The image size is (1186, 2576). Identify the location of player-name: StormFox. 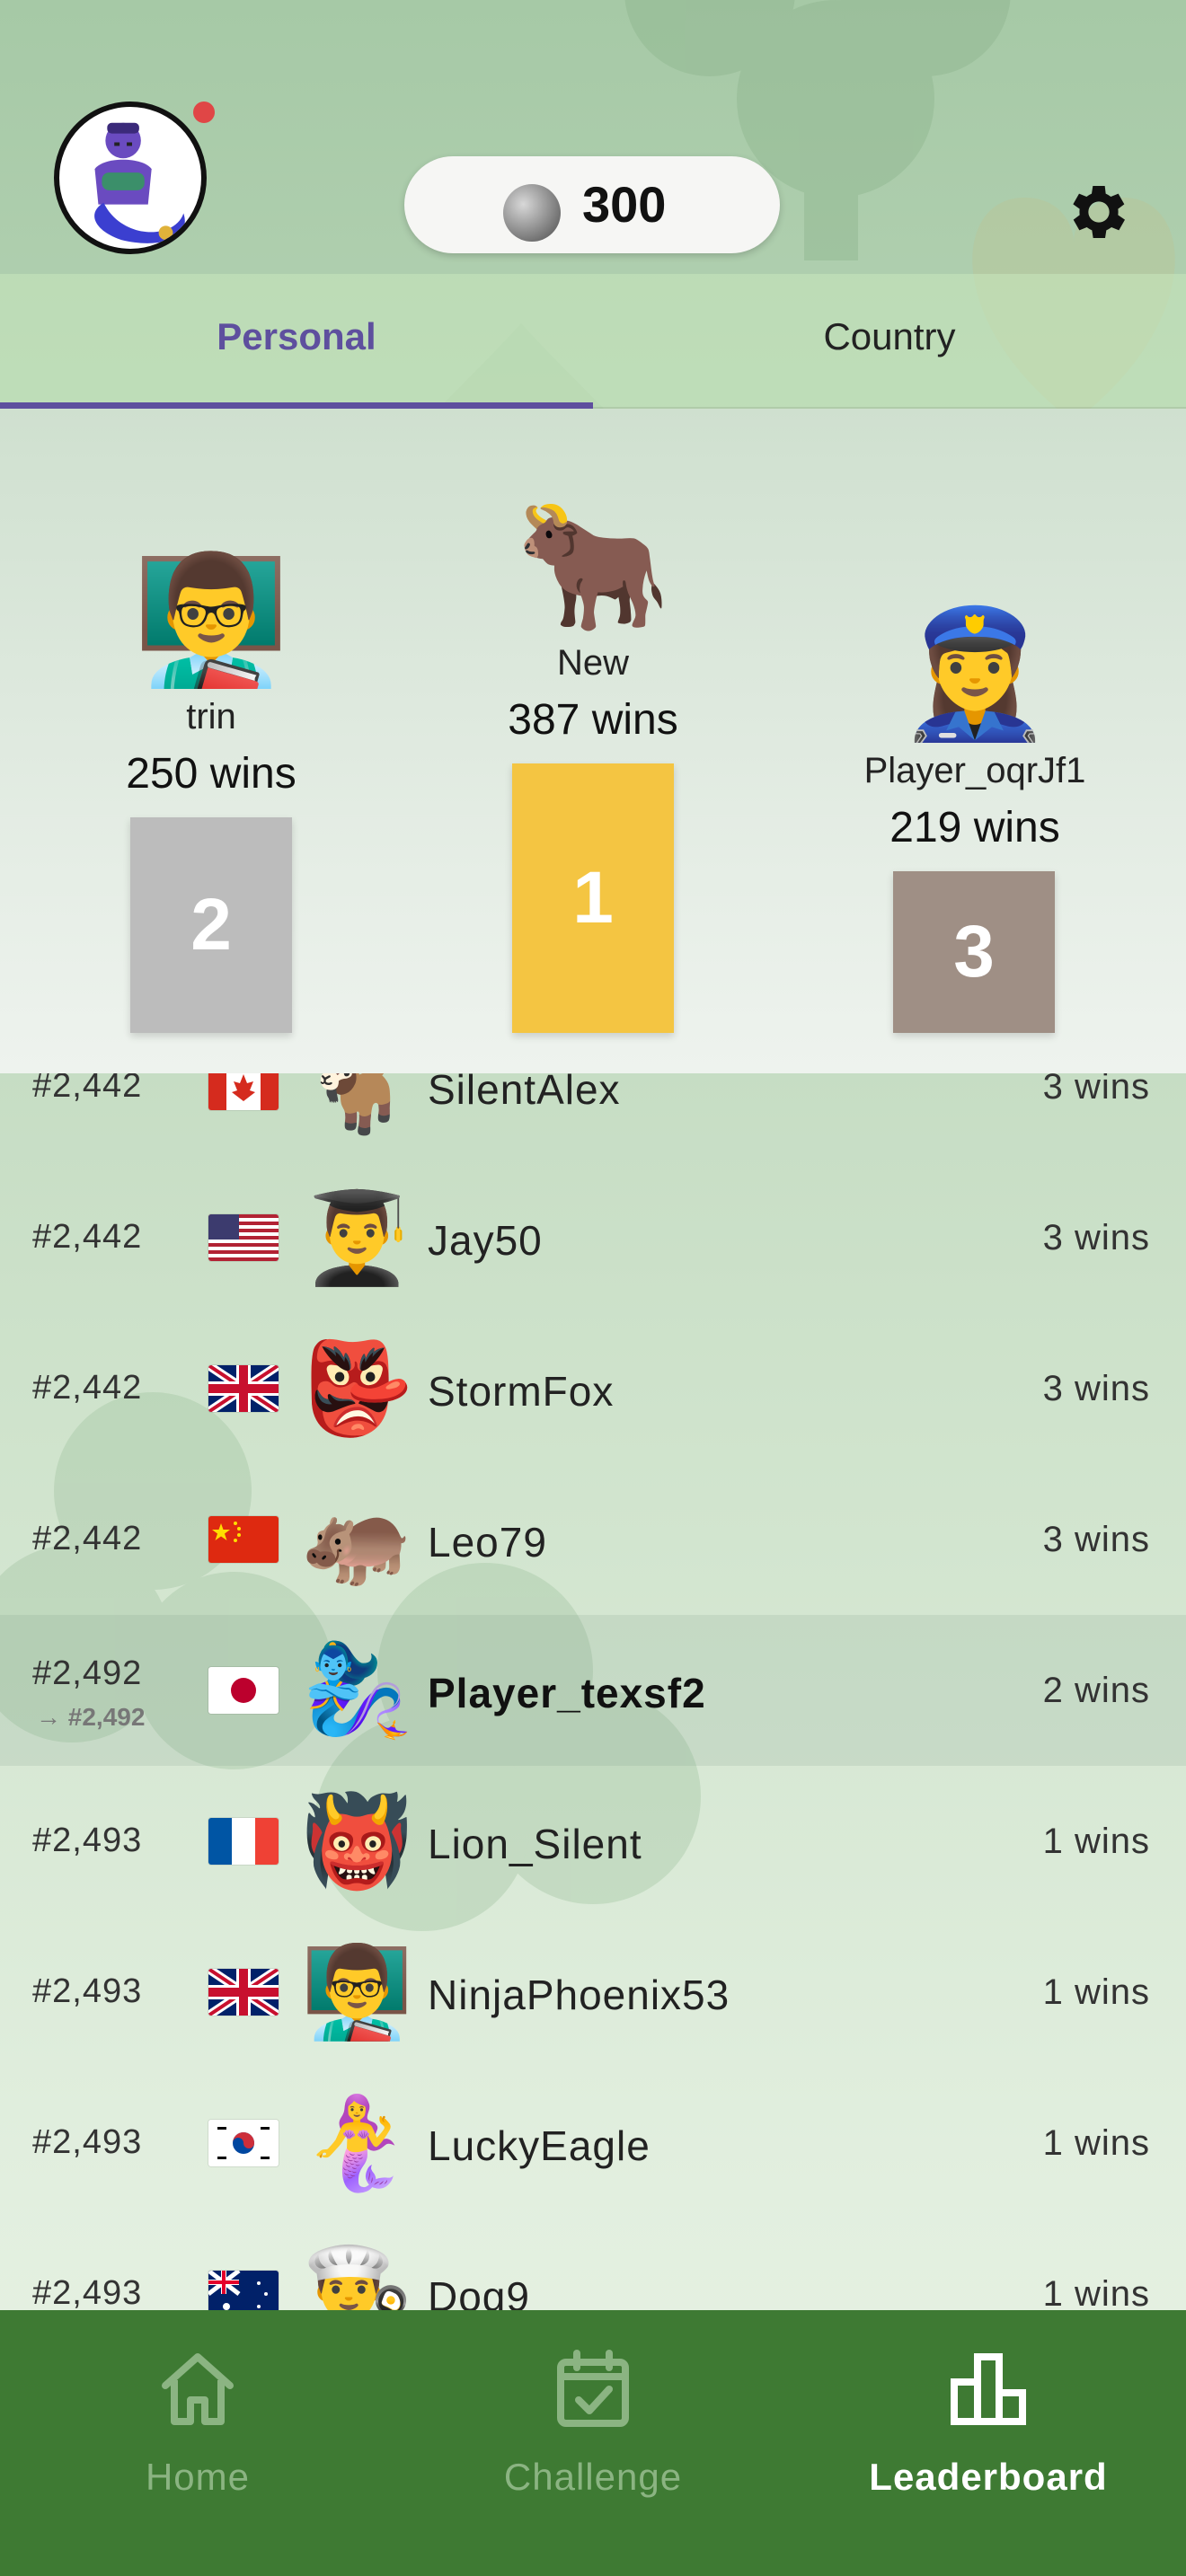
(521, 1391).